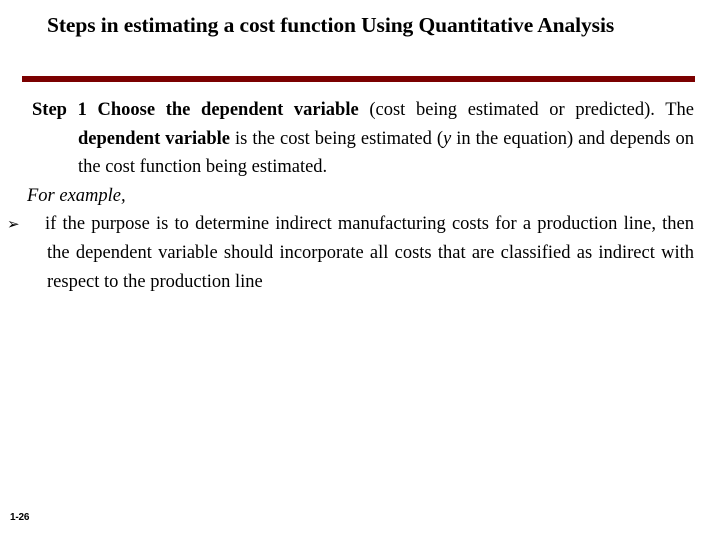  What do you see at coordinates (59, 110) in the screenshot?
I see `step-label: Step 1` at bounding box center [59, 110].